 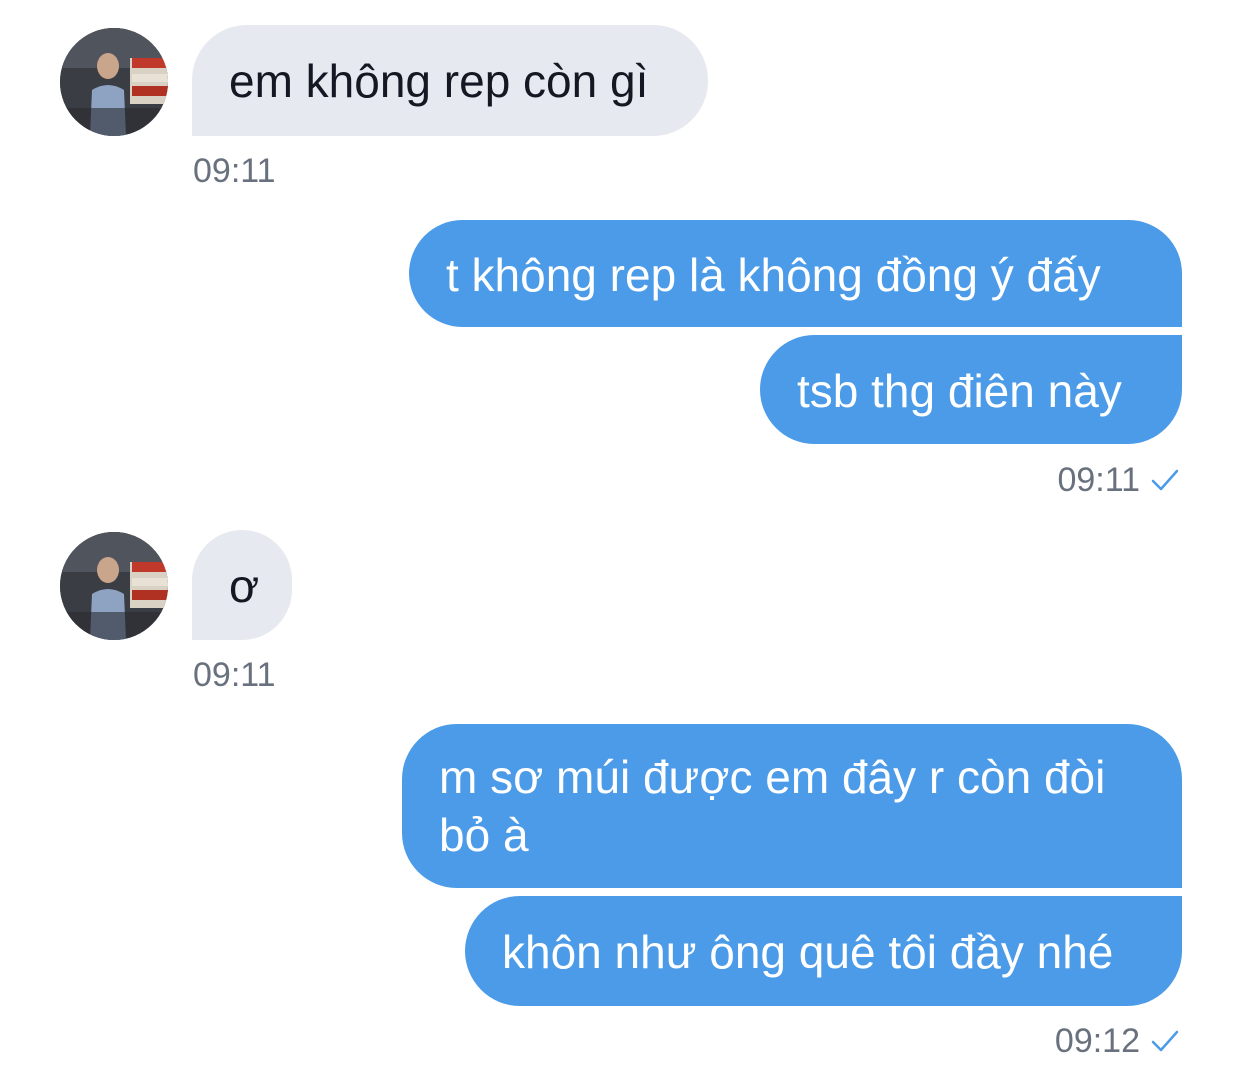 I want to click on message-receipt: 09:12, so click(x=1117, y=1041).